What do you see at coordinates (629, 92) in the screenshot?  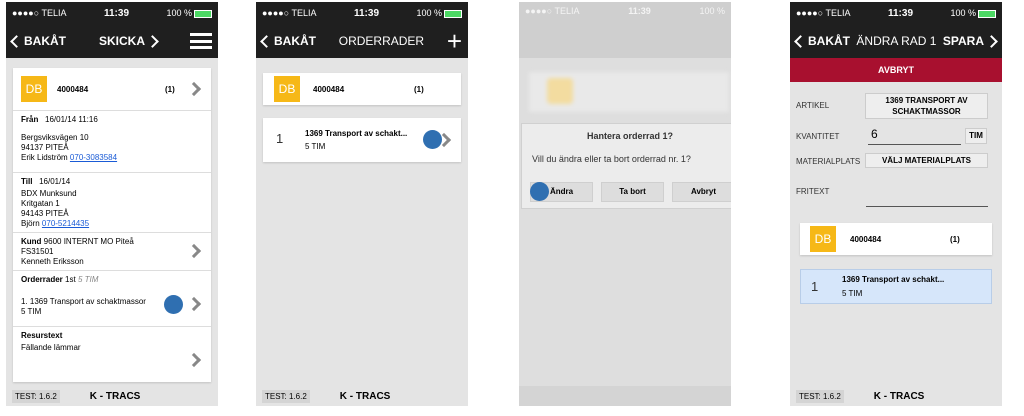 I see `blurred-header` at bounding box center [629, 92].